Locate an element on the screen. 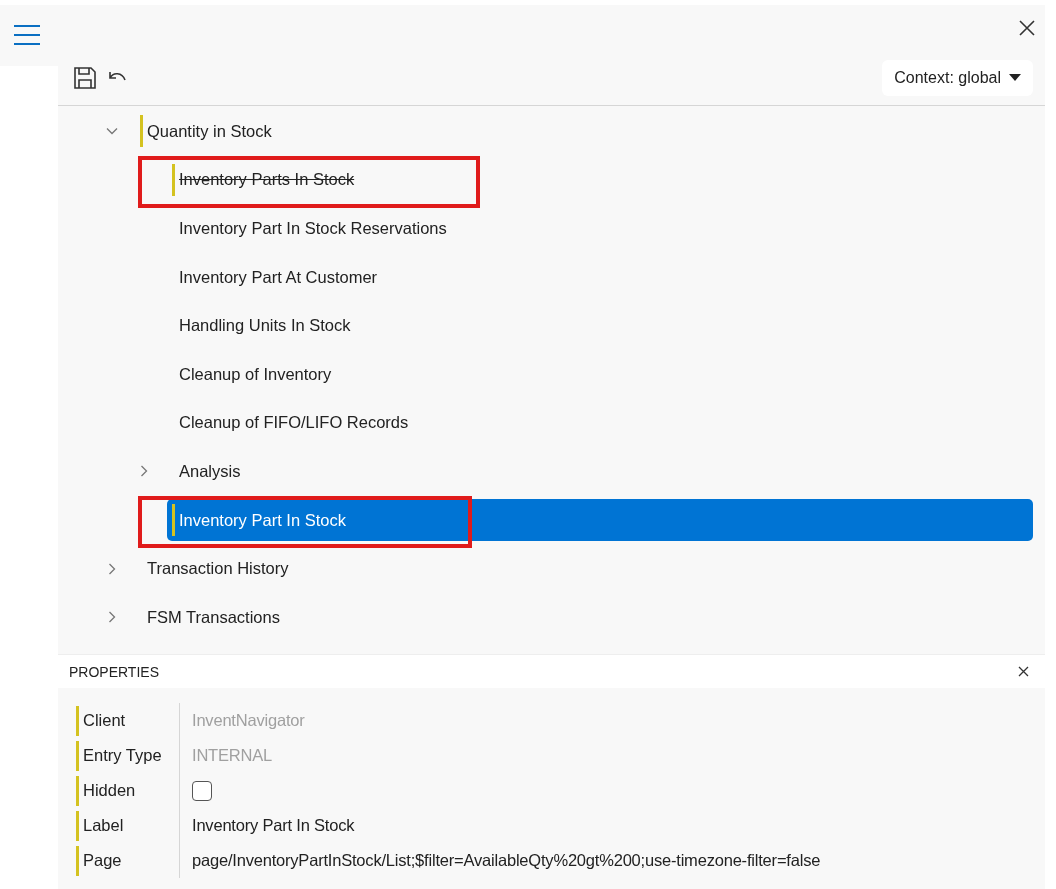  tree-item-label: Cleanup of Inventory is located at coordinates (255, 374).